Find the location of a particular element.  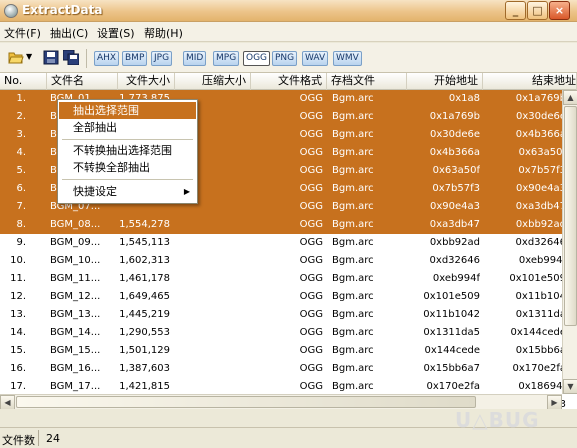

scroll-right-button: ▶ is located at coordinates (554, 402).